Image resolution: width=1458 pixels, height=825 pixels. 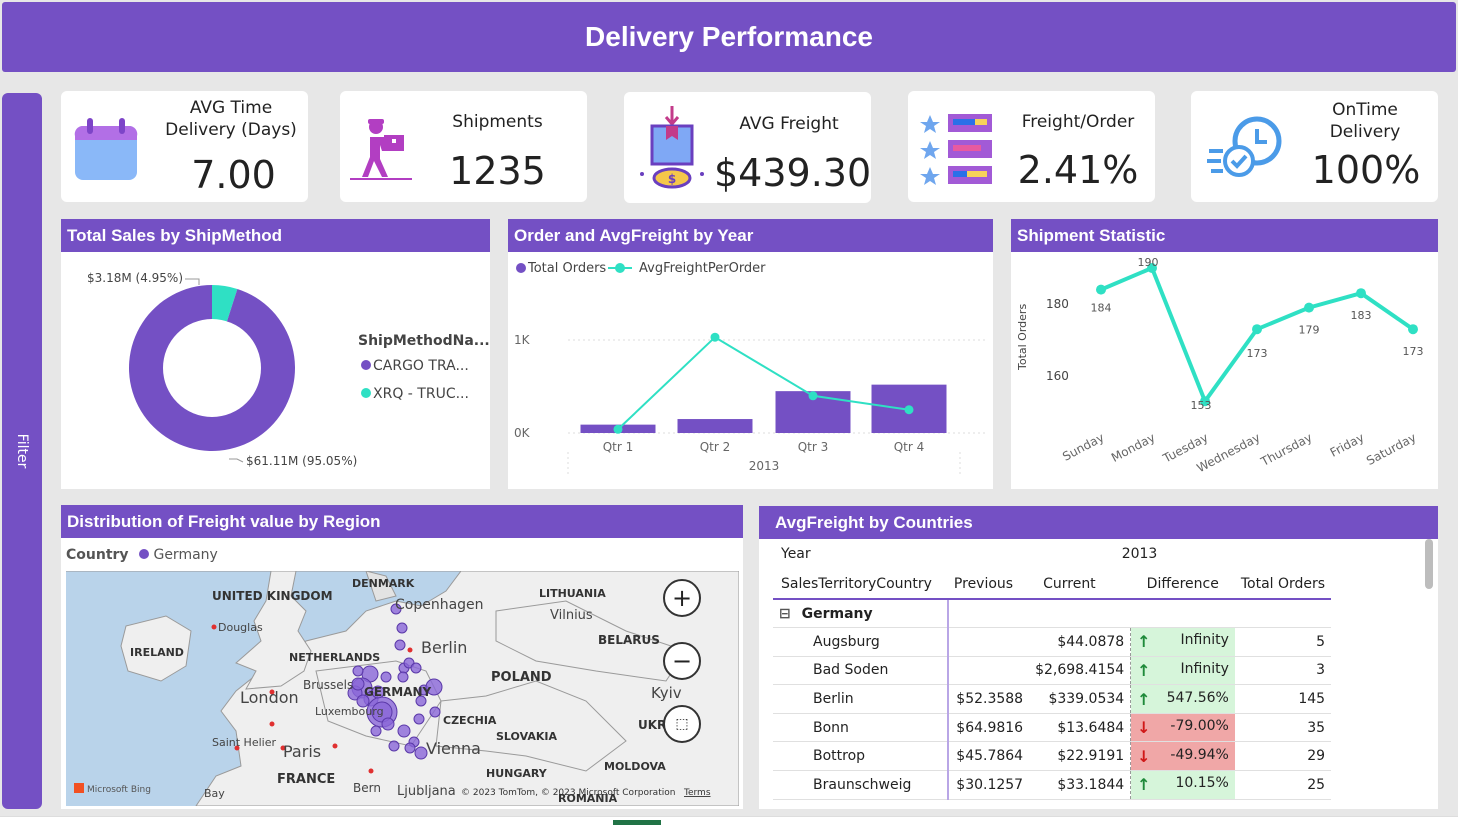 What do you see at coordinates (682, 598) in the screenshot?
I see `zoom-in-button: +` at bounding box center [682, 598].